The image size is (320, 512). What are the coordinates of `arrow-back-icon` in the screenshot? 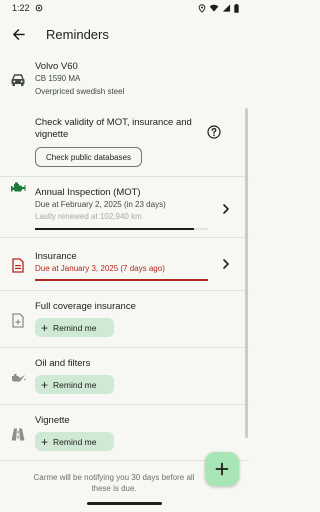 It's located at (18, 34).